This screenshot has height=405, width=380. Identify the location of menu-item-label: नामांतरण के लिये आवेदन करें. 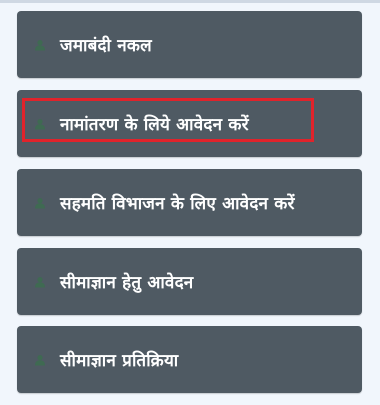
(154, 125).